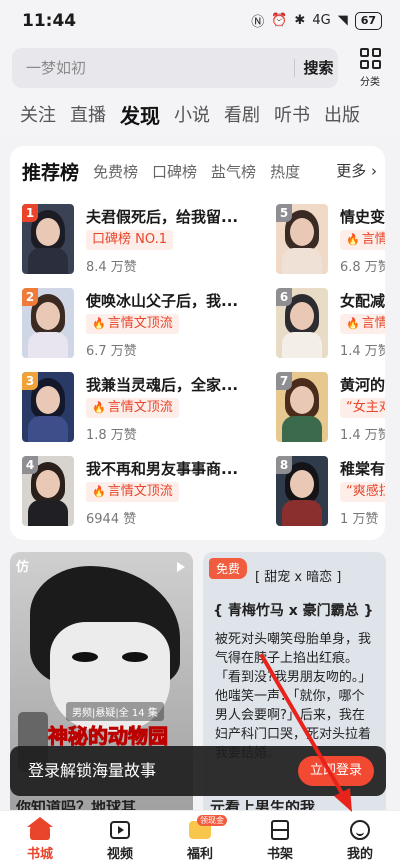 The width and height of the screenshot is (400, 866). Describe the element at coordinates (292, 114) in the screenshot. I see `tab-audiobook: 听书` at that location.